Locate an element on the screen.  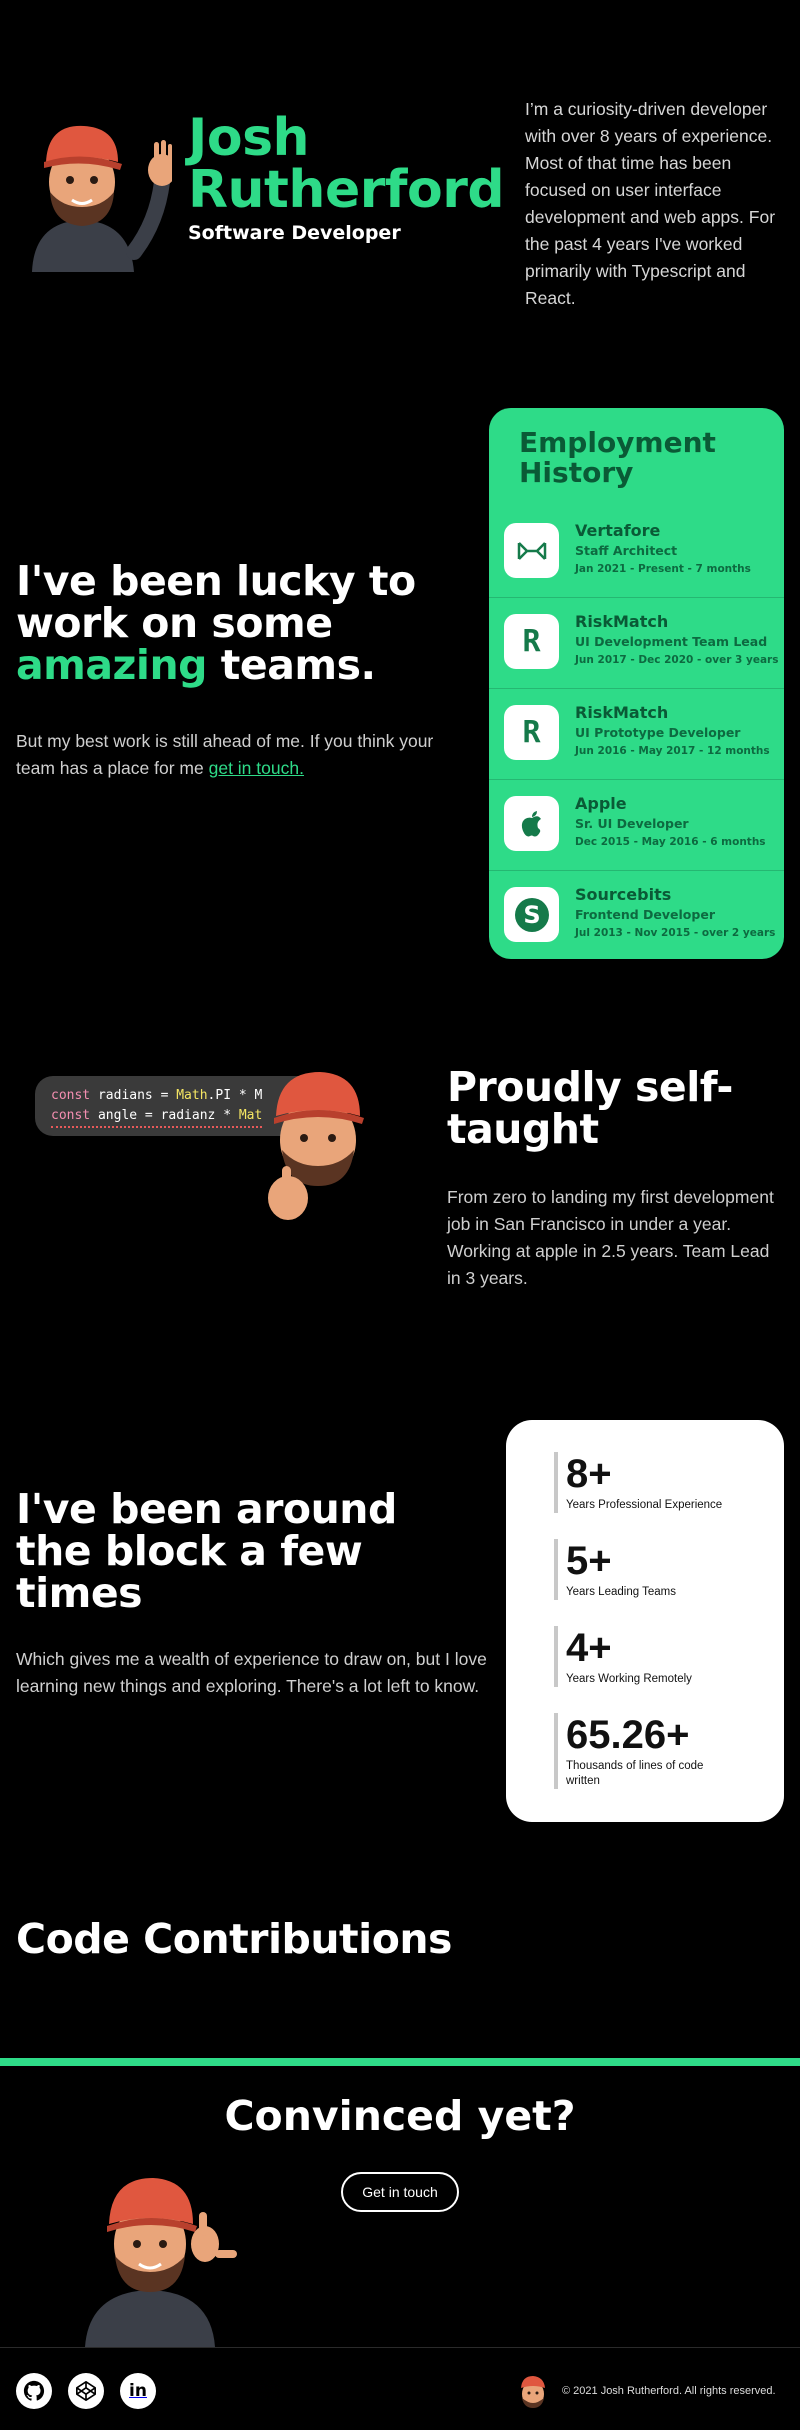
get-in-touch-button: Get in touch is located at coordinates (400, 2192).